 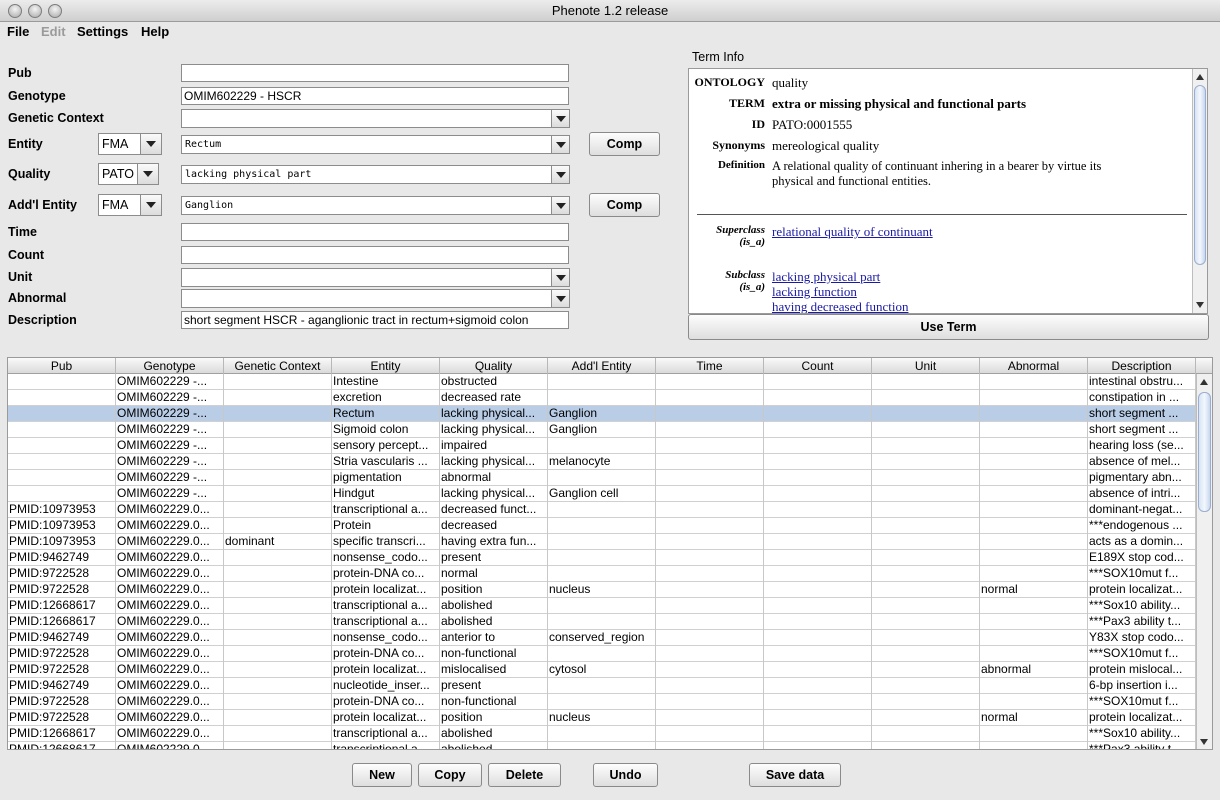 I want to click on table-cell: Ganglion, so click(x=602, y=430).